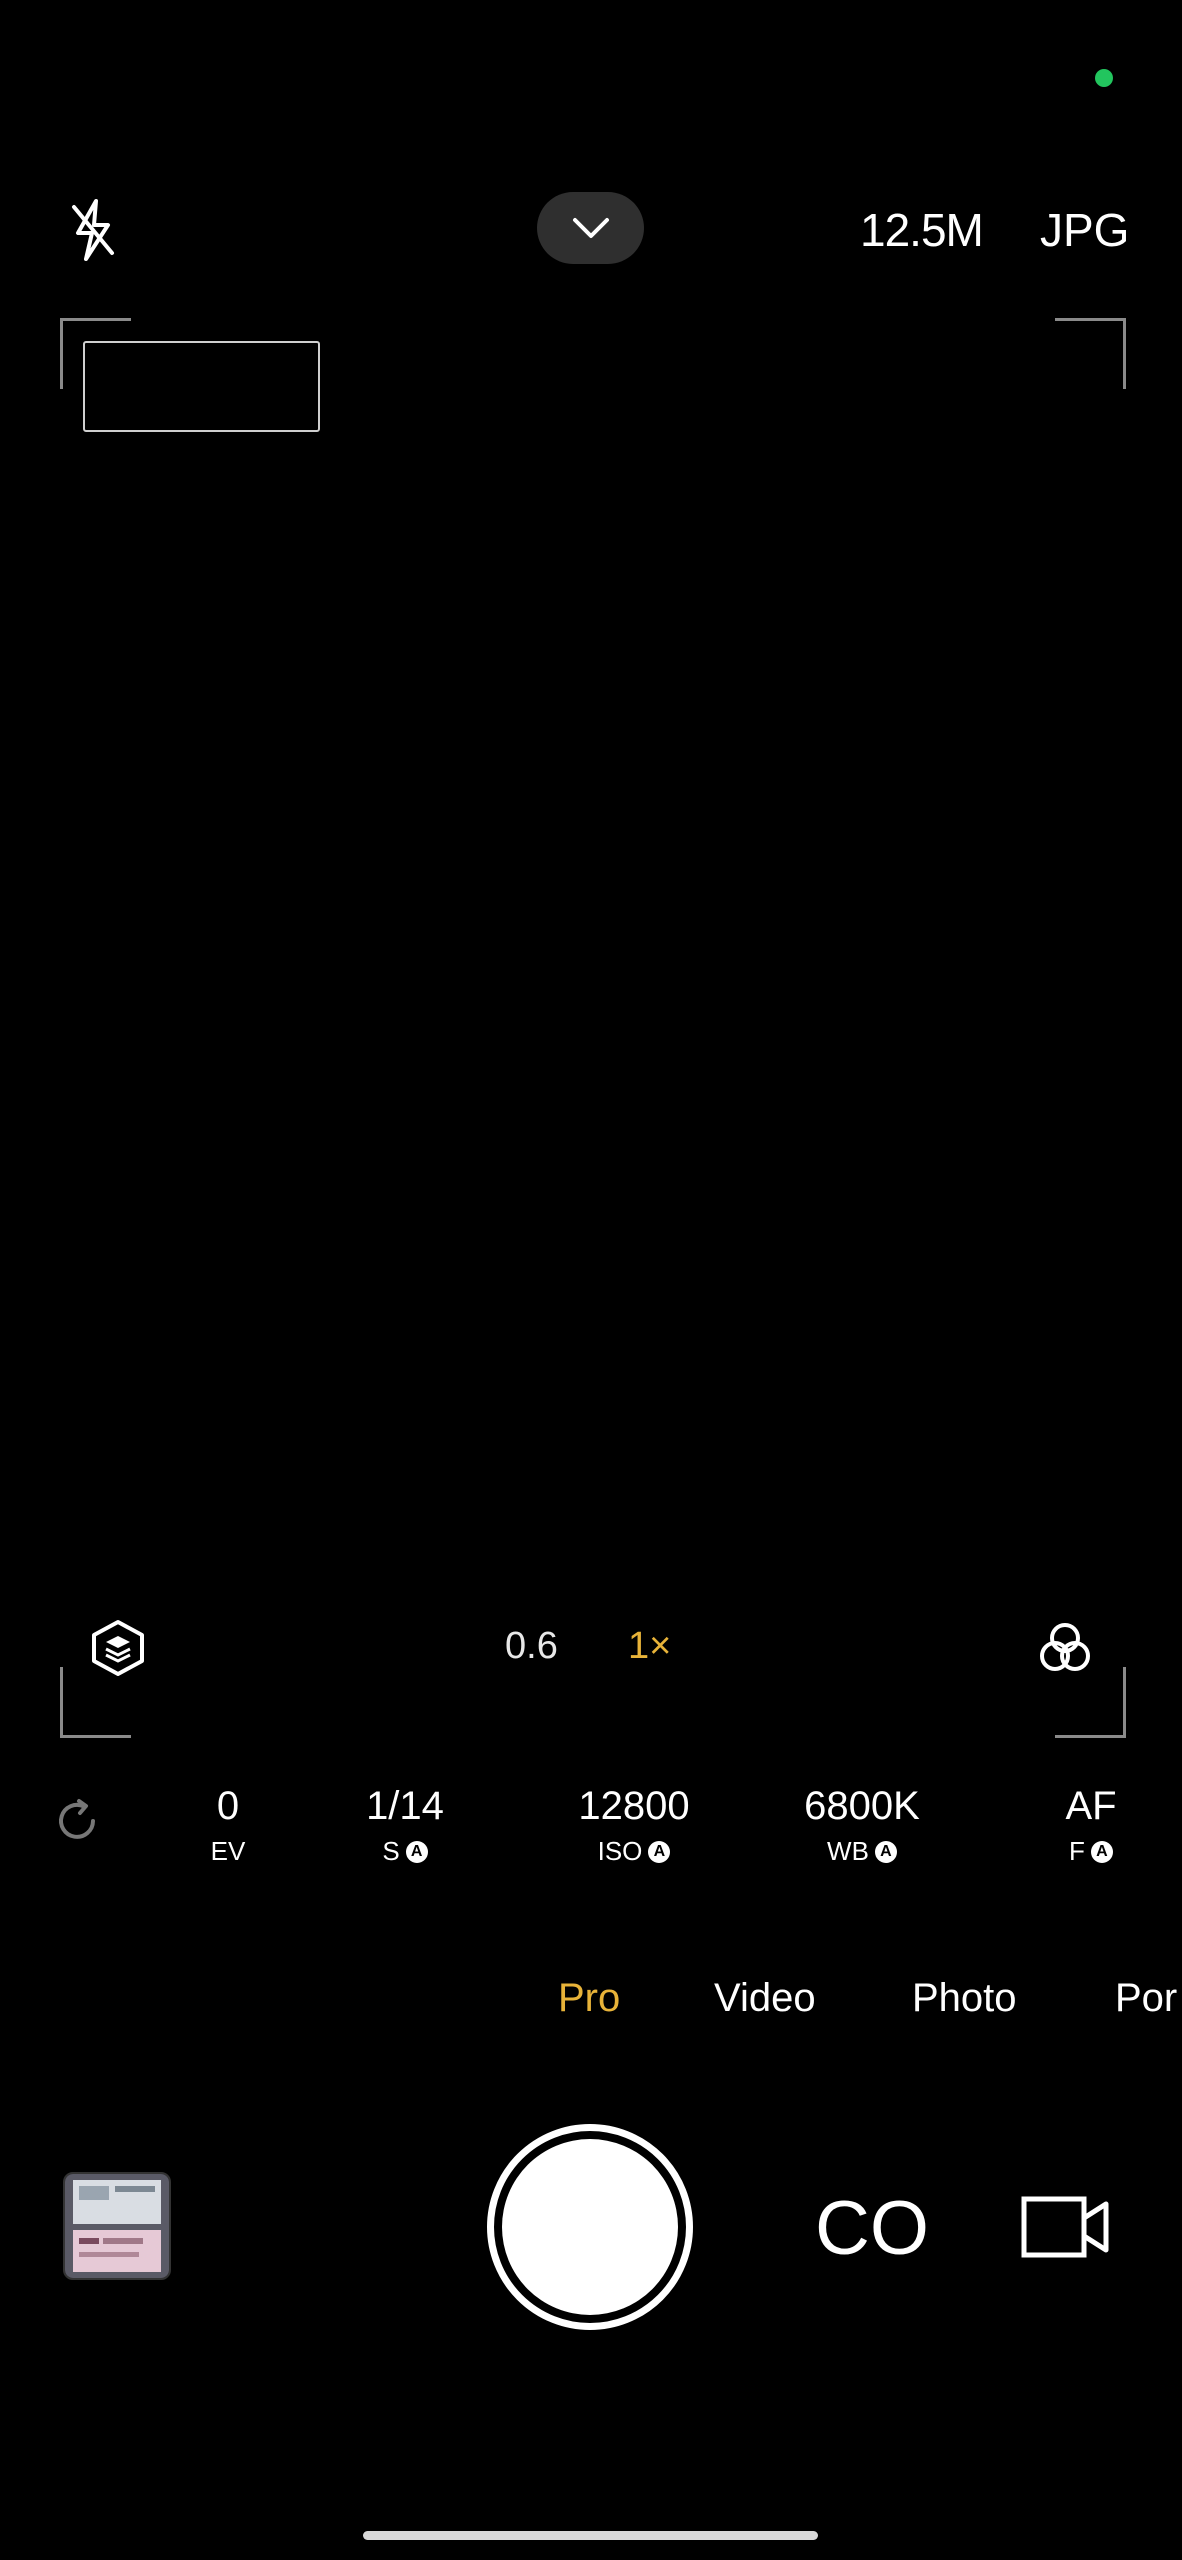  I want to click on more-settings-button, so click(590, 228).